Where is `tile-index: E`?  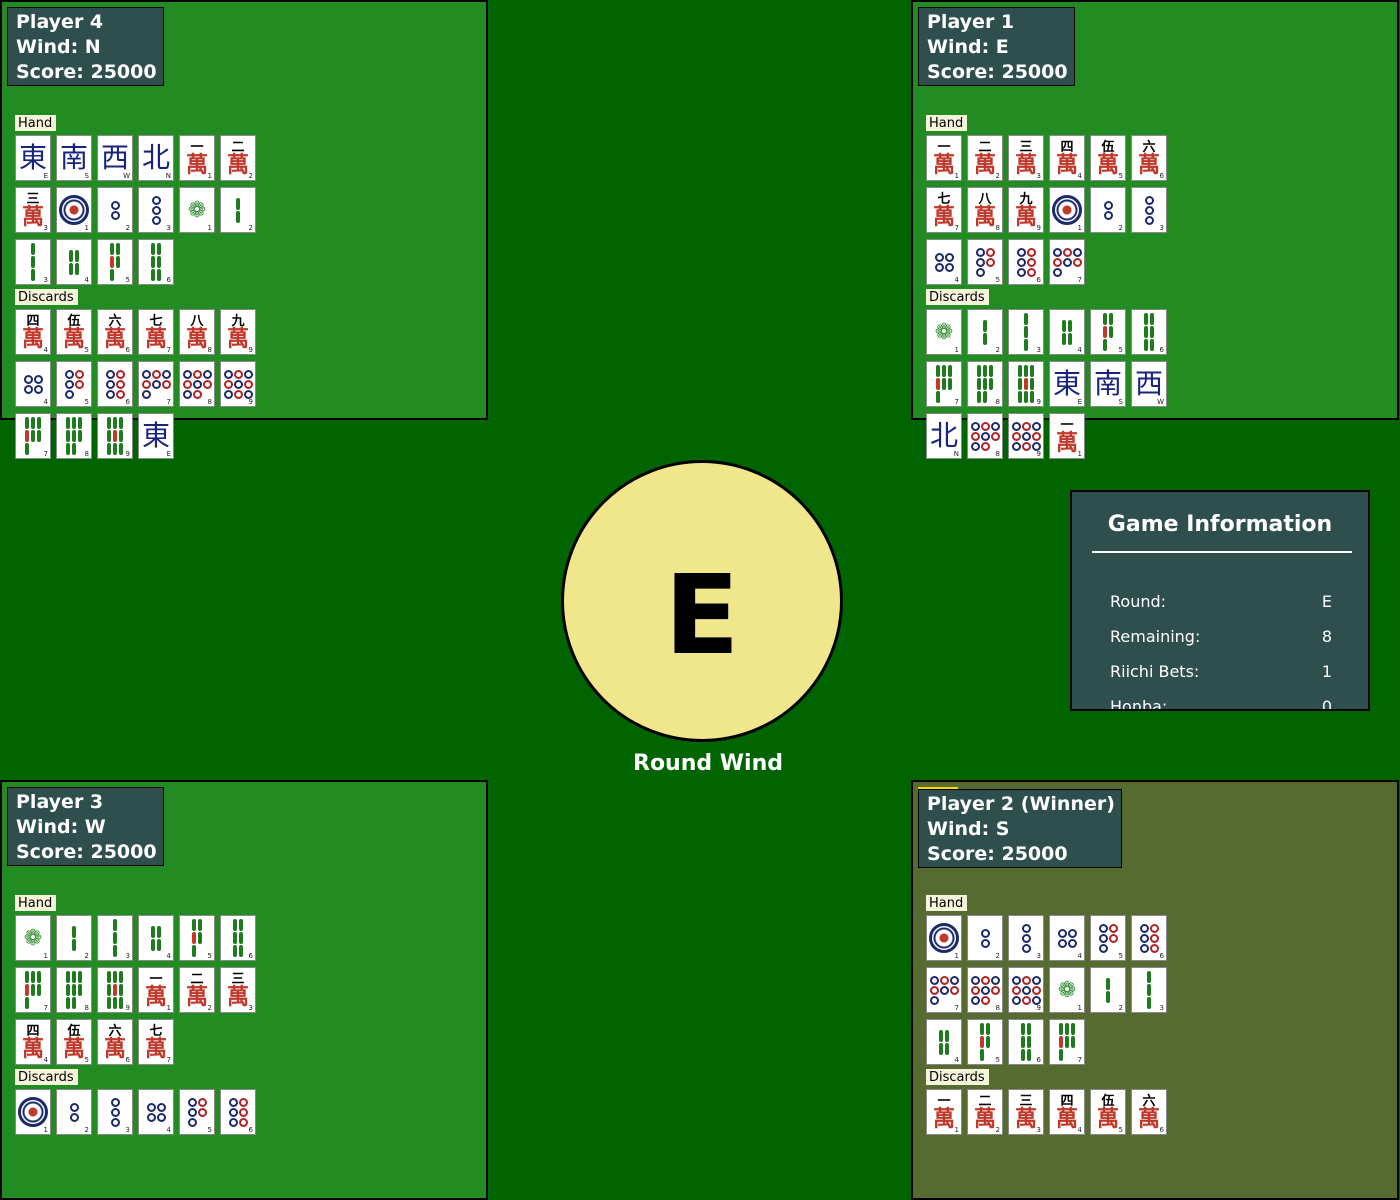
tile-index: E is located at coordinates (168, 454).